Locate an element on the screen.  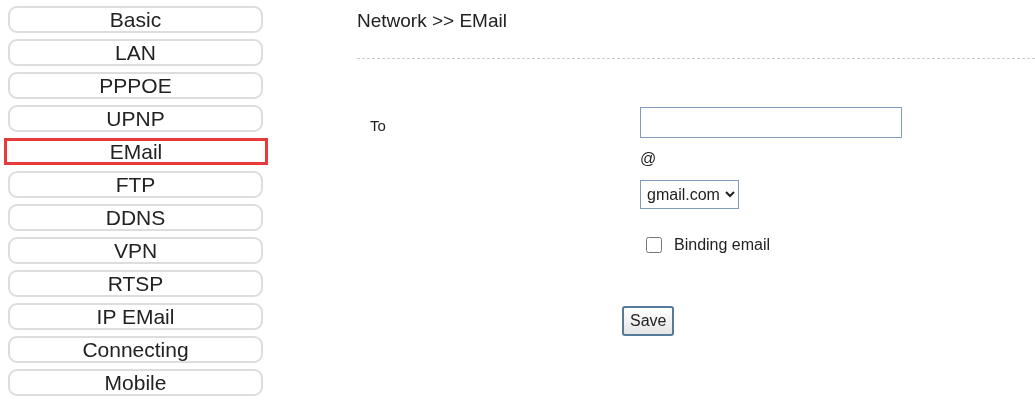
binding-label: Binding email is located at coordinates (722, 245).